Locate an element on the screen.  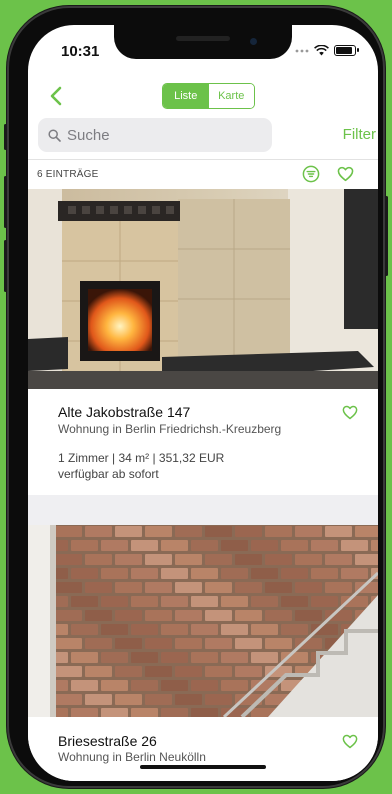
back-button is located at coordinates (56, 96).